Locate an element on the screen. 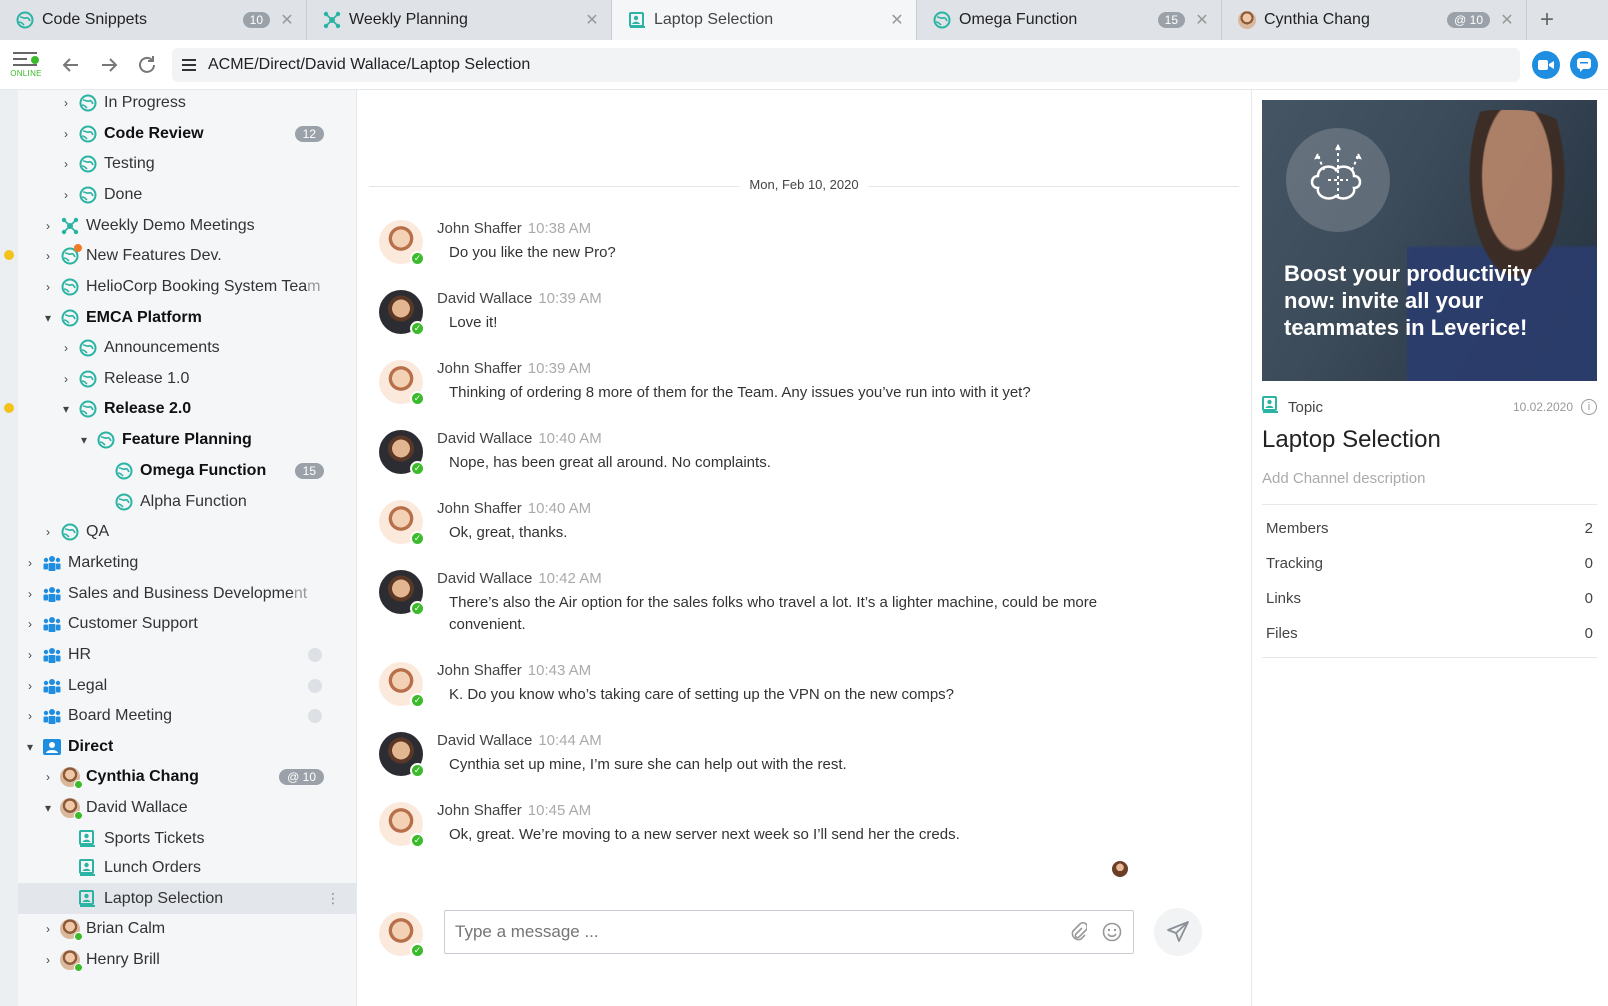  tab-laptop-selection: Laptop Selection ✕ is located at coordinates (764, 20).